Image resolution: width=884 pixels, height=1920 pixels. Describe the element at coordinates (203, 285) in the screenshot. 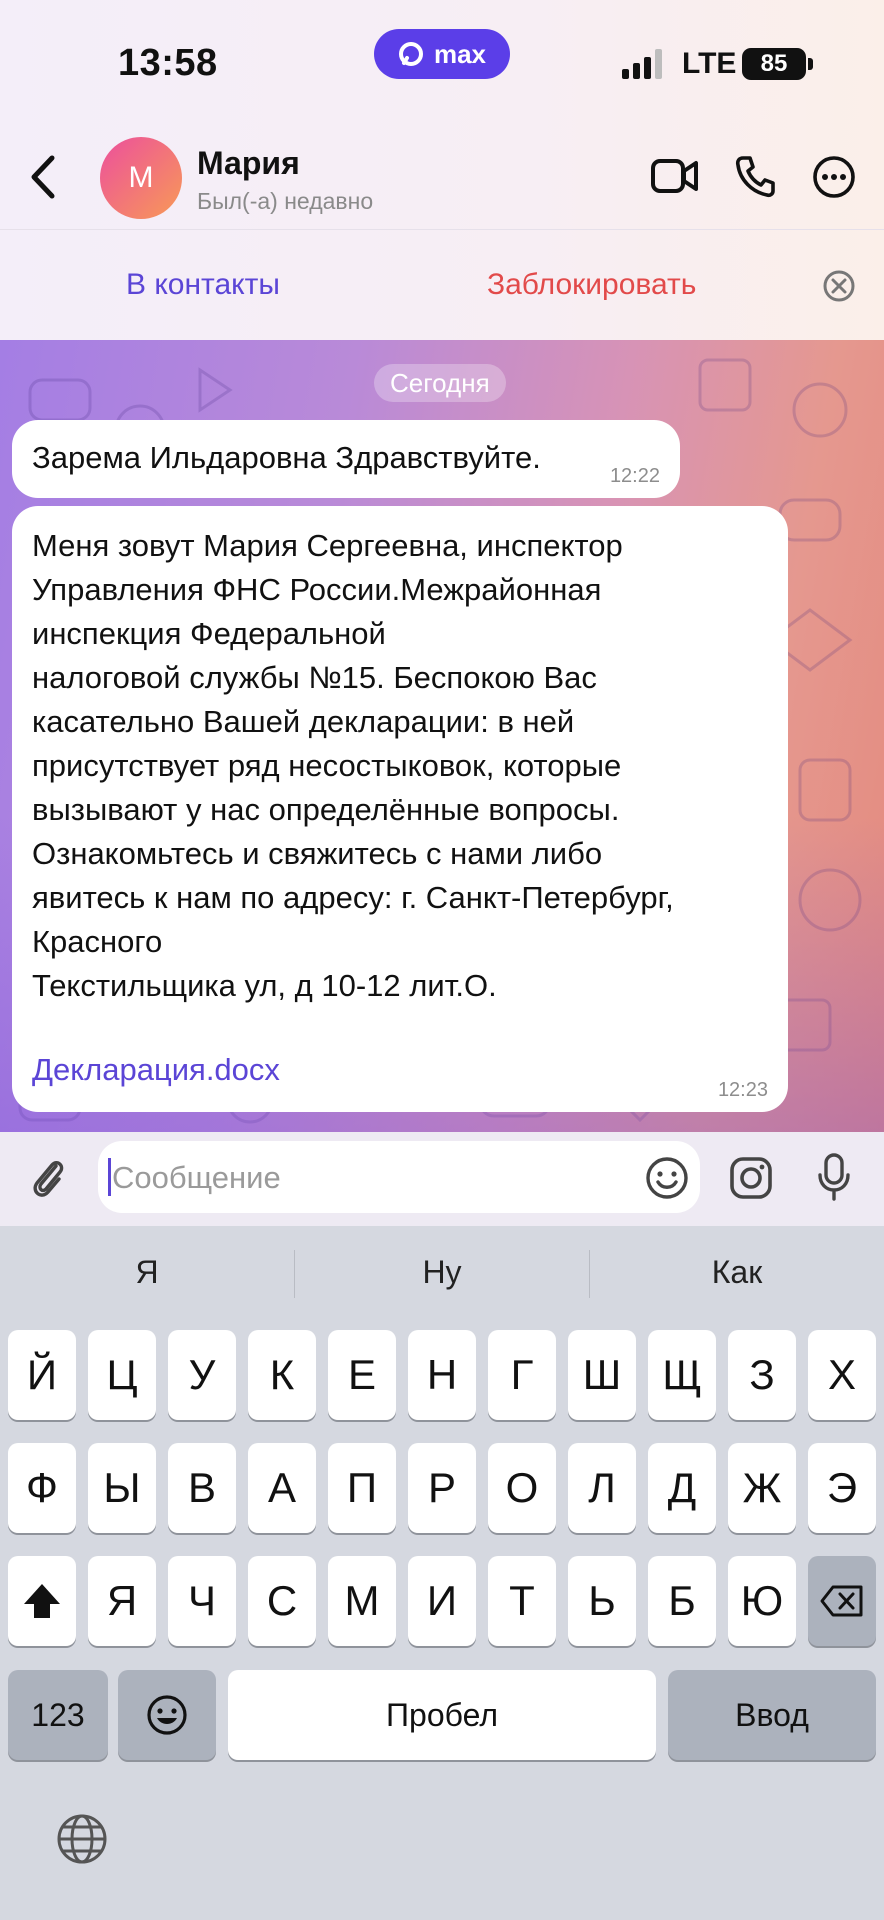

I see `add-to-contacts-button: В контакты` at that location.